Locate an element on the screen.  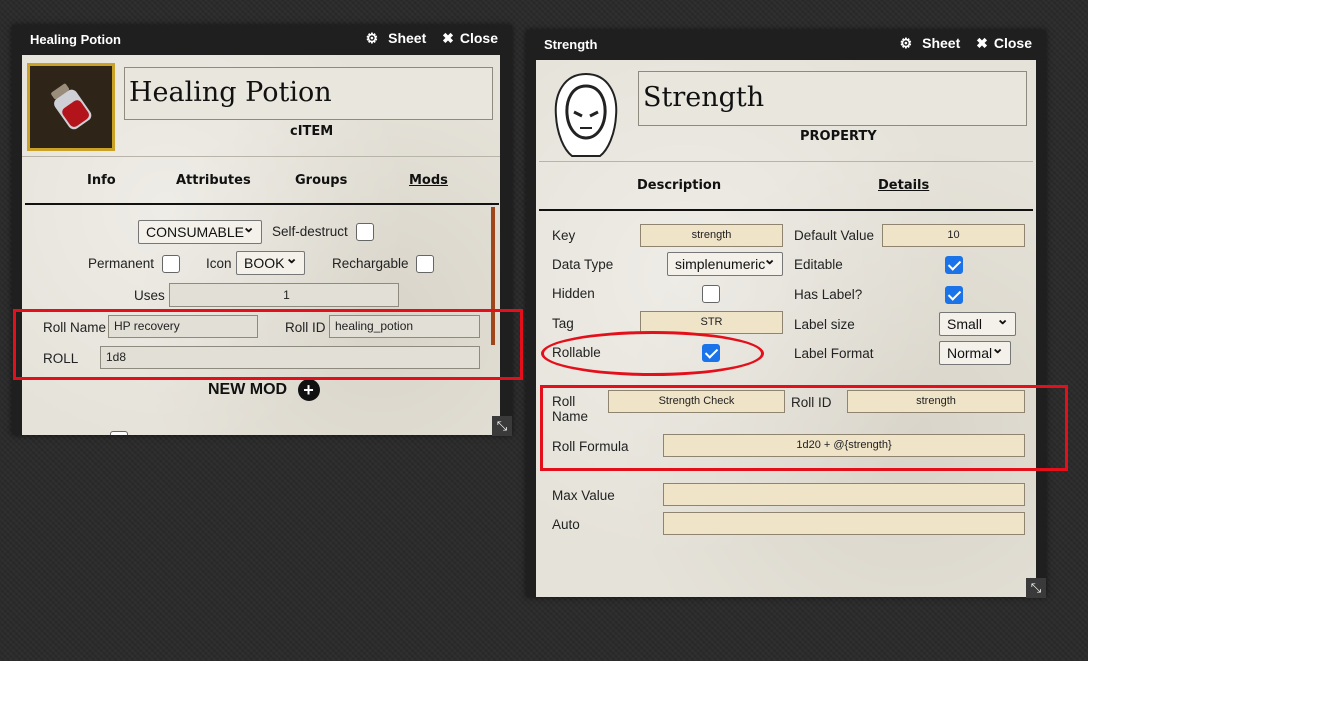
has-label-label: Has Label? is located at coordinates (828, 294).